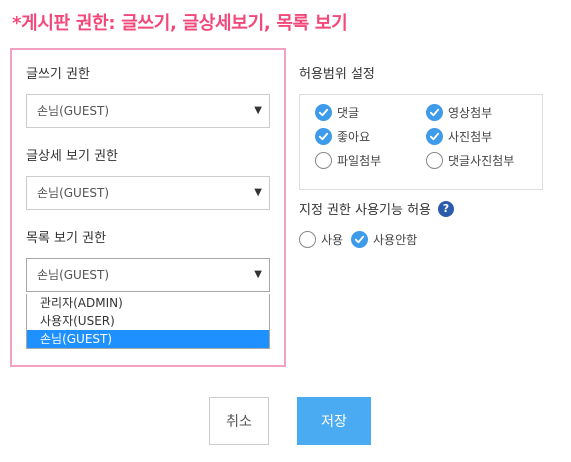 This screenshot has height=462, width=571. I want to click on scope-checkbox-like: 좋아요, so click(342, 136).